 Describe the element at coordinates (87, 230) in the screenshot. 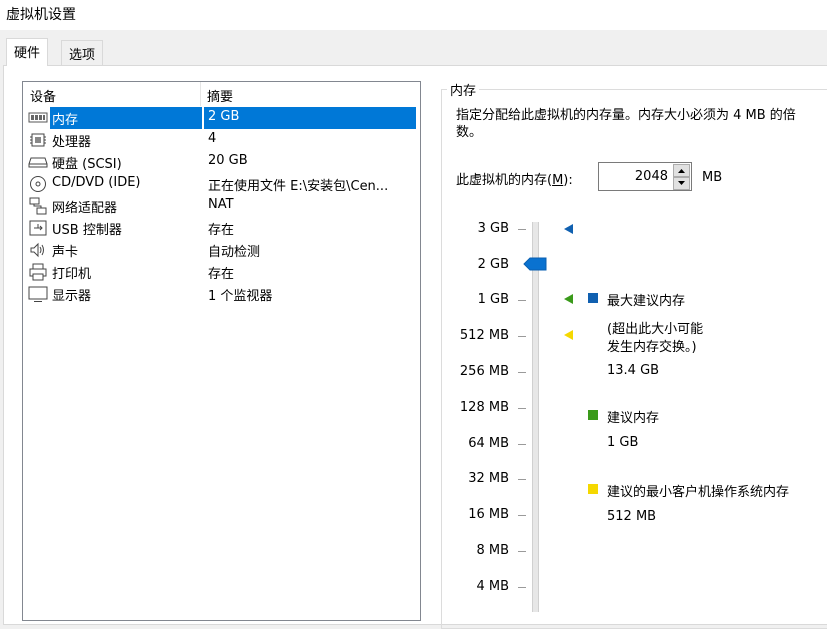

I see `device-name: USB 控制器` at that location.